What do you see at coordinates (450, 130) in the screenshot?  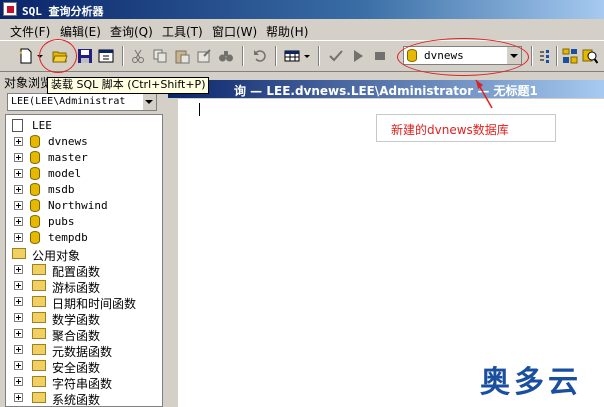 I see `annotation-text: 新建的dvnews数据库` at bounding box center [450, 130].